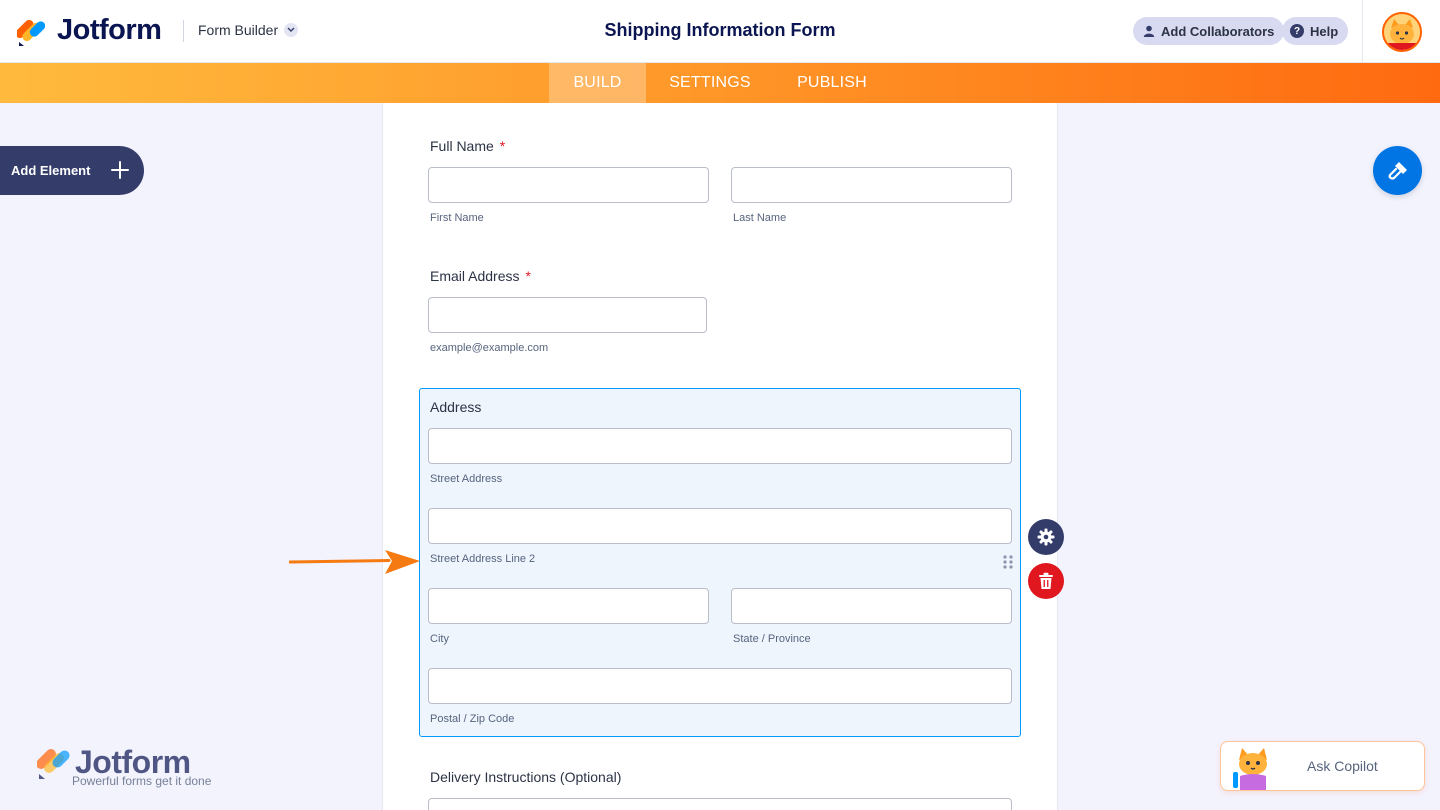  I want to click on tab-settings: SETTINGS, so click(710, 83).